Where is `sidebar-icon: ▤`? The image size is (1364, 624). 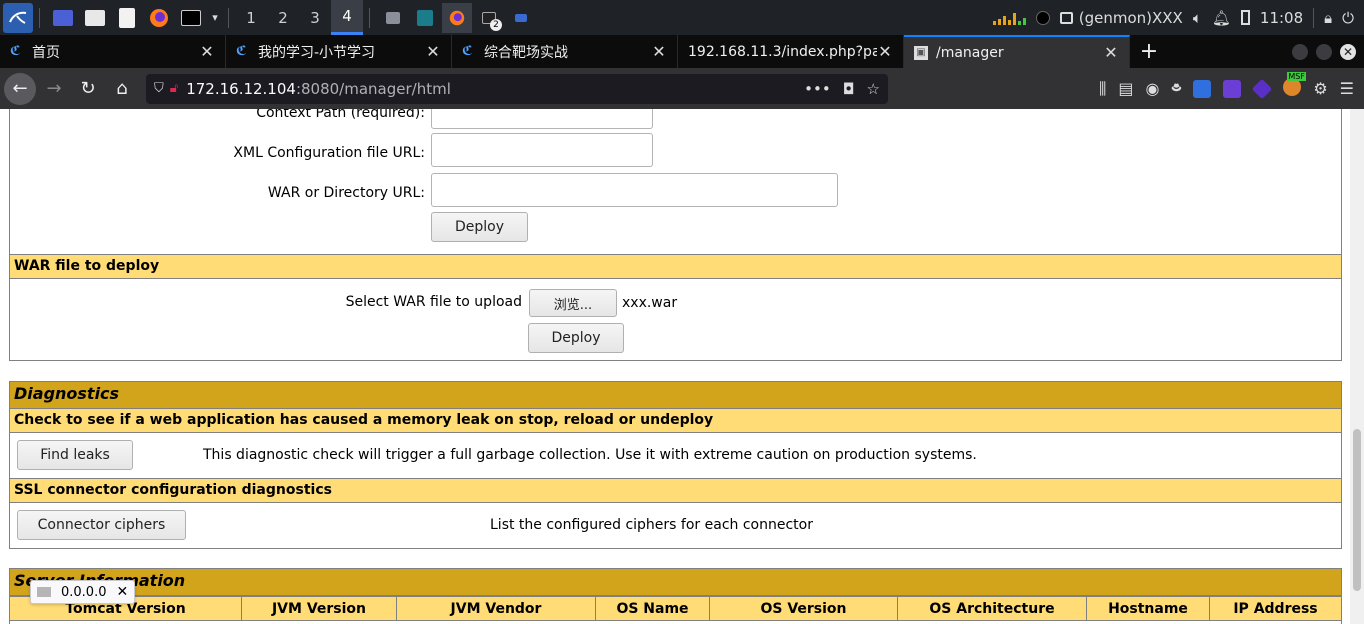 sidebar-icon: ▤ is located at coordinates (1125, 88).